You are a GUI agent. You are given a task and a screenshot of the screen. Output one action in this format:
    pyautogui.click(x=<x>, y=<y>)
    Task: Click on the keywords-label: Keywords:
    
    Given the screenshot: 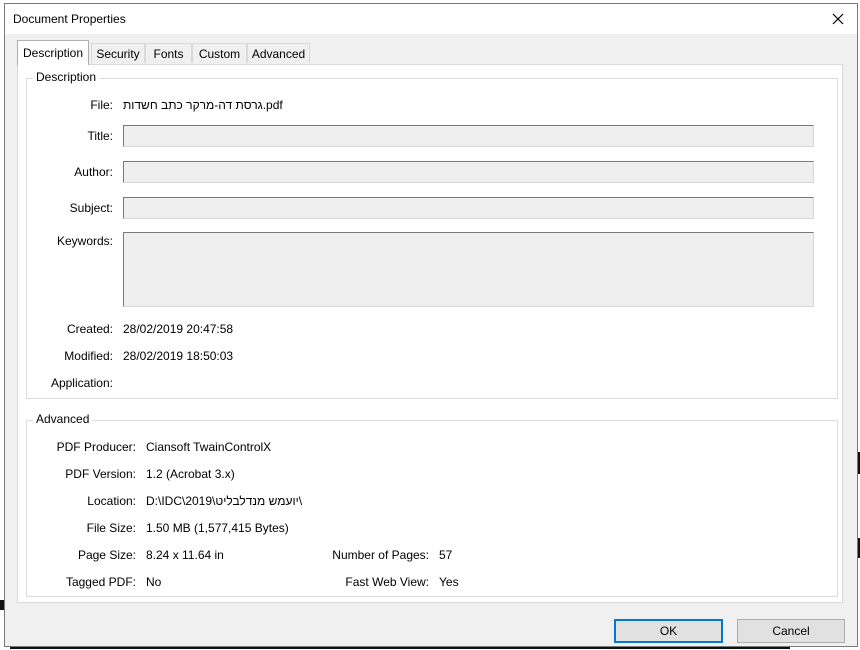 What is the action you would take?
    pyautogui.click(x=84, y=241)
    